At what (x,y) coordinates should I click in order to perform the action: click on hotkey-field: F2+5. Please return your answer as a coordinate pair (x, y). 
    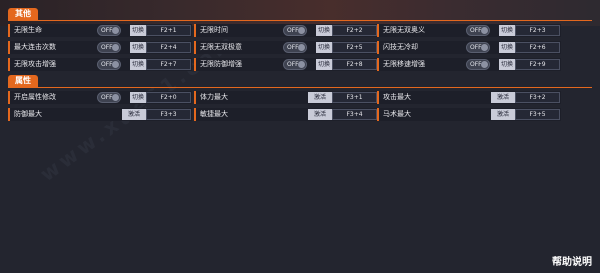
    Looking at the image, I should click on (354, 47).